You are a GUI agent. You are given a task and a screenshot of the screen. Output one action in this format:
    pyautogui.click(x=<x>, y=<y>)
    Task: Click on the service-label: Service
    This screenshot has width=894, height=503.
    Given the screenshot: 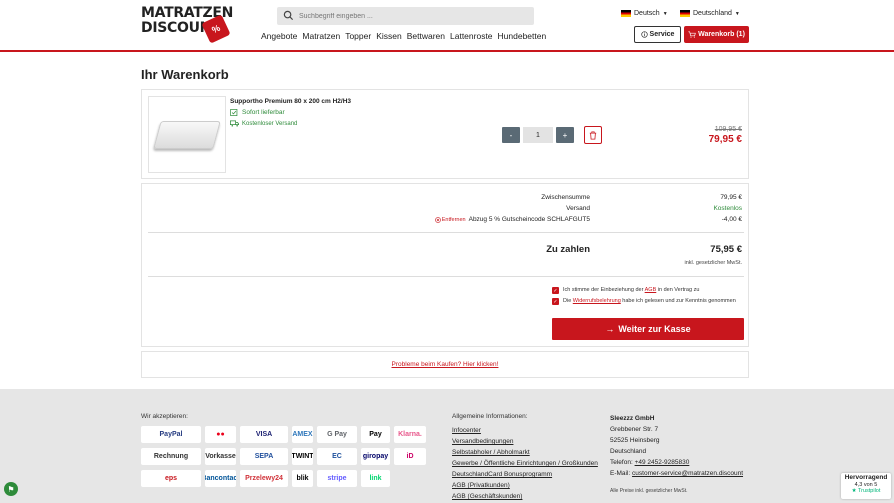 What is the action you would take?
    pyautogui.click(x=662, y=34)
    